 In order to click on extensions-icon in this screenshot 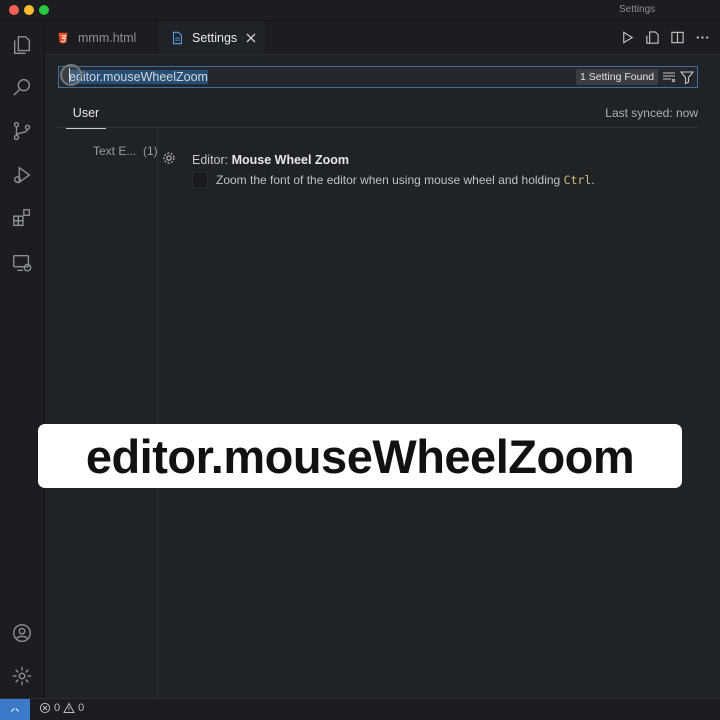, I will do `click(22, 218)`.